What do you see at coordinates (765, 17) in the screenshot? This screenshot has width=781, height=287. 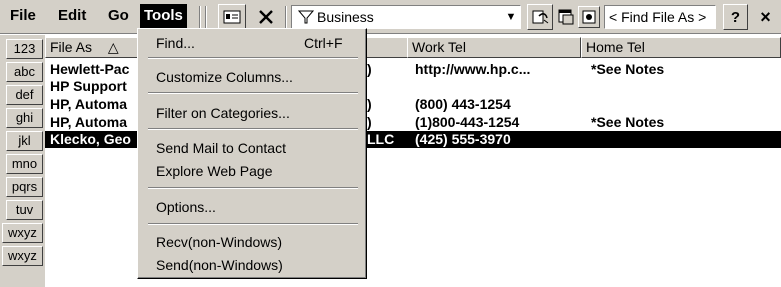 I see `close-button: ×` at bounding box center [765, 17].